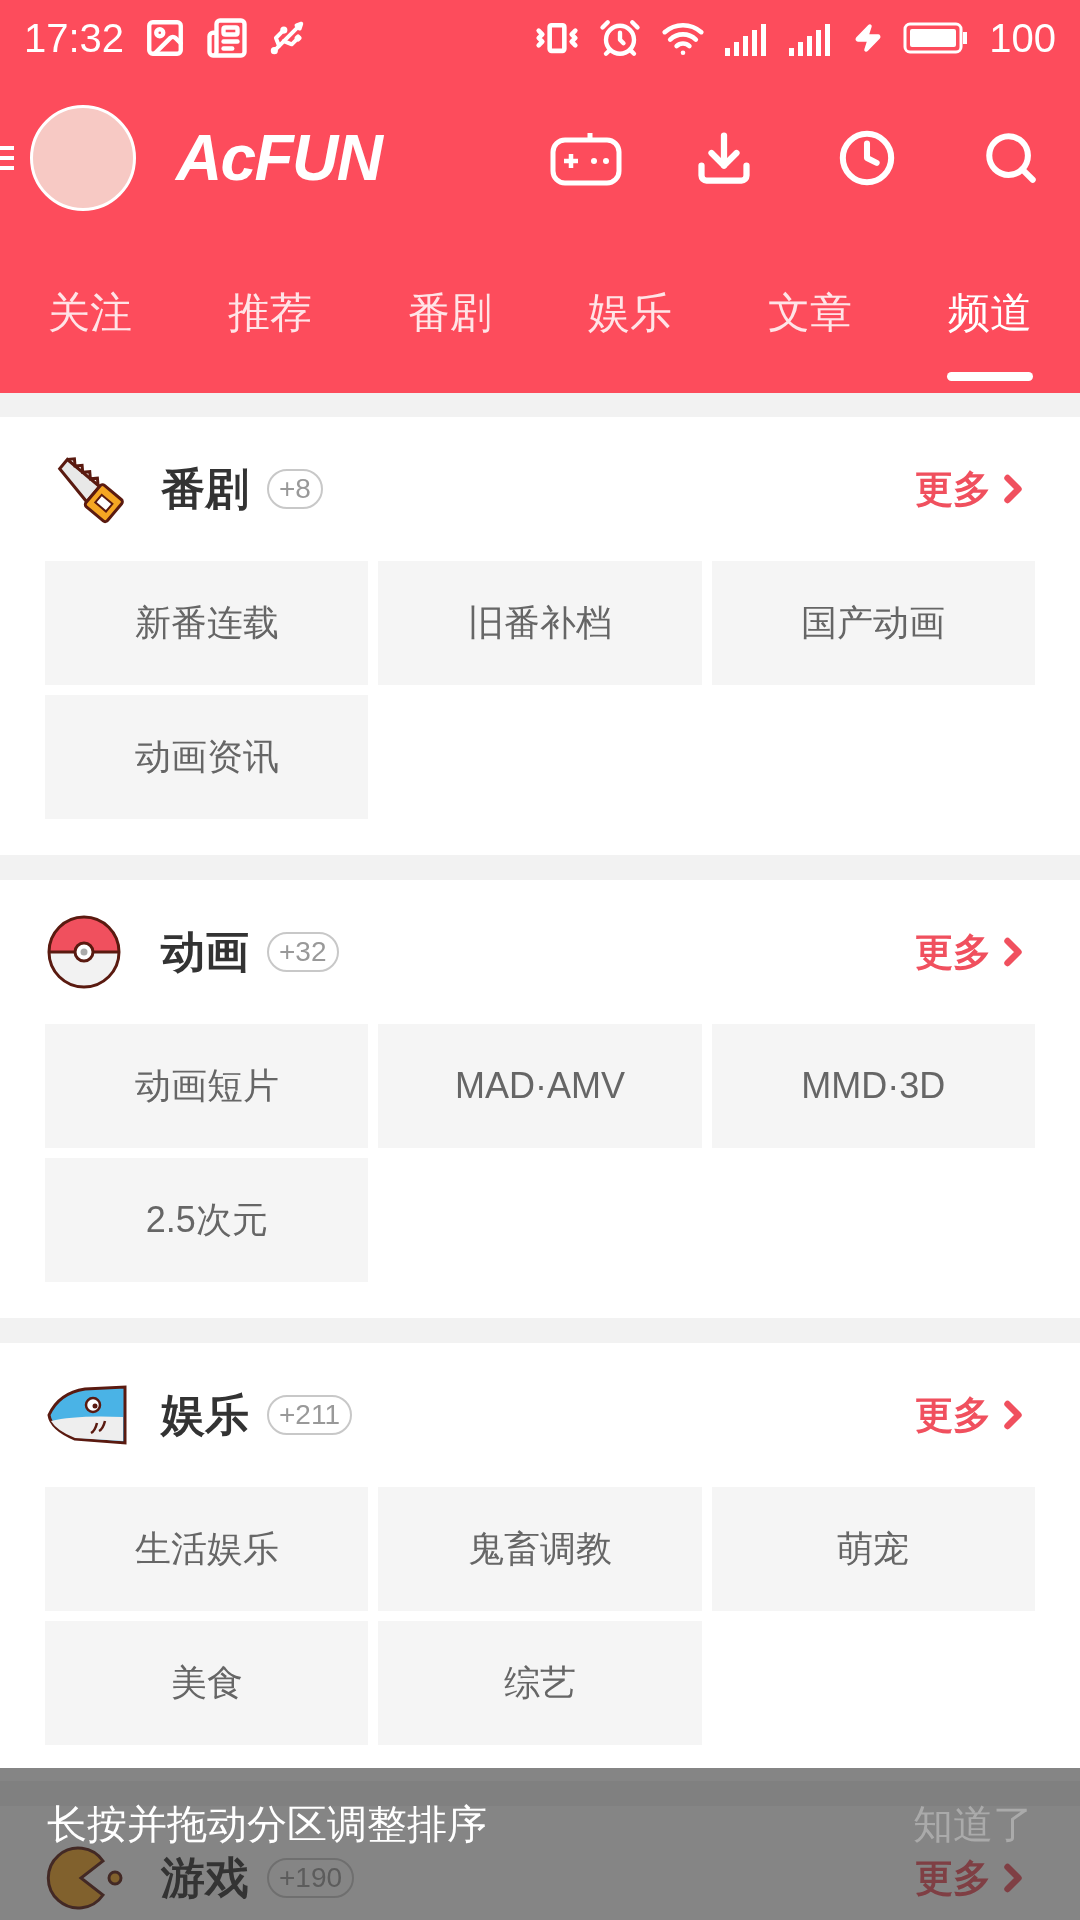 The height and width of the screenshot is (1920, 1080). I want to click on channel-tab: 娱乐, so click(630, 316).